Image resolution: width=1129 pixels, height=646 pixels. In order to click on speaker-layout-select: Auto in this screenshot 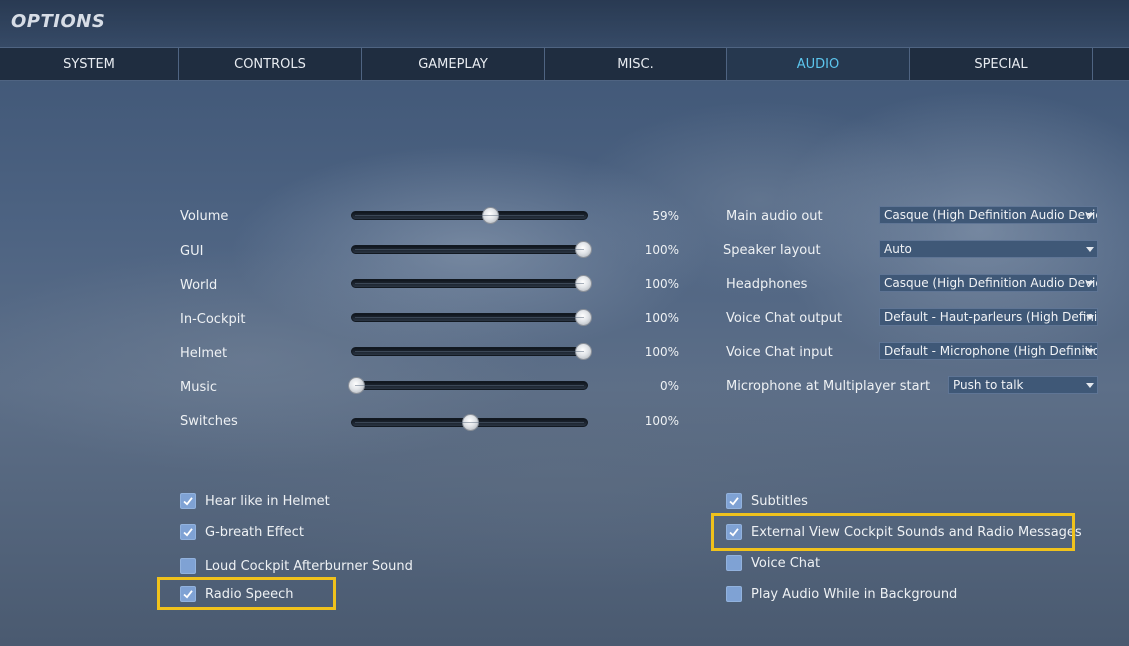, I will do `click(988, 249)`.